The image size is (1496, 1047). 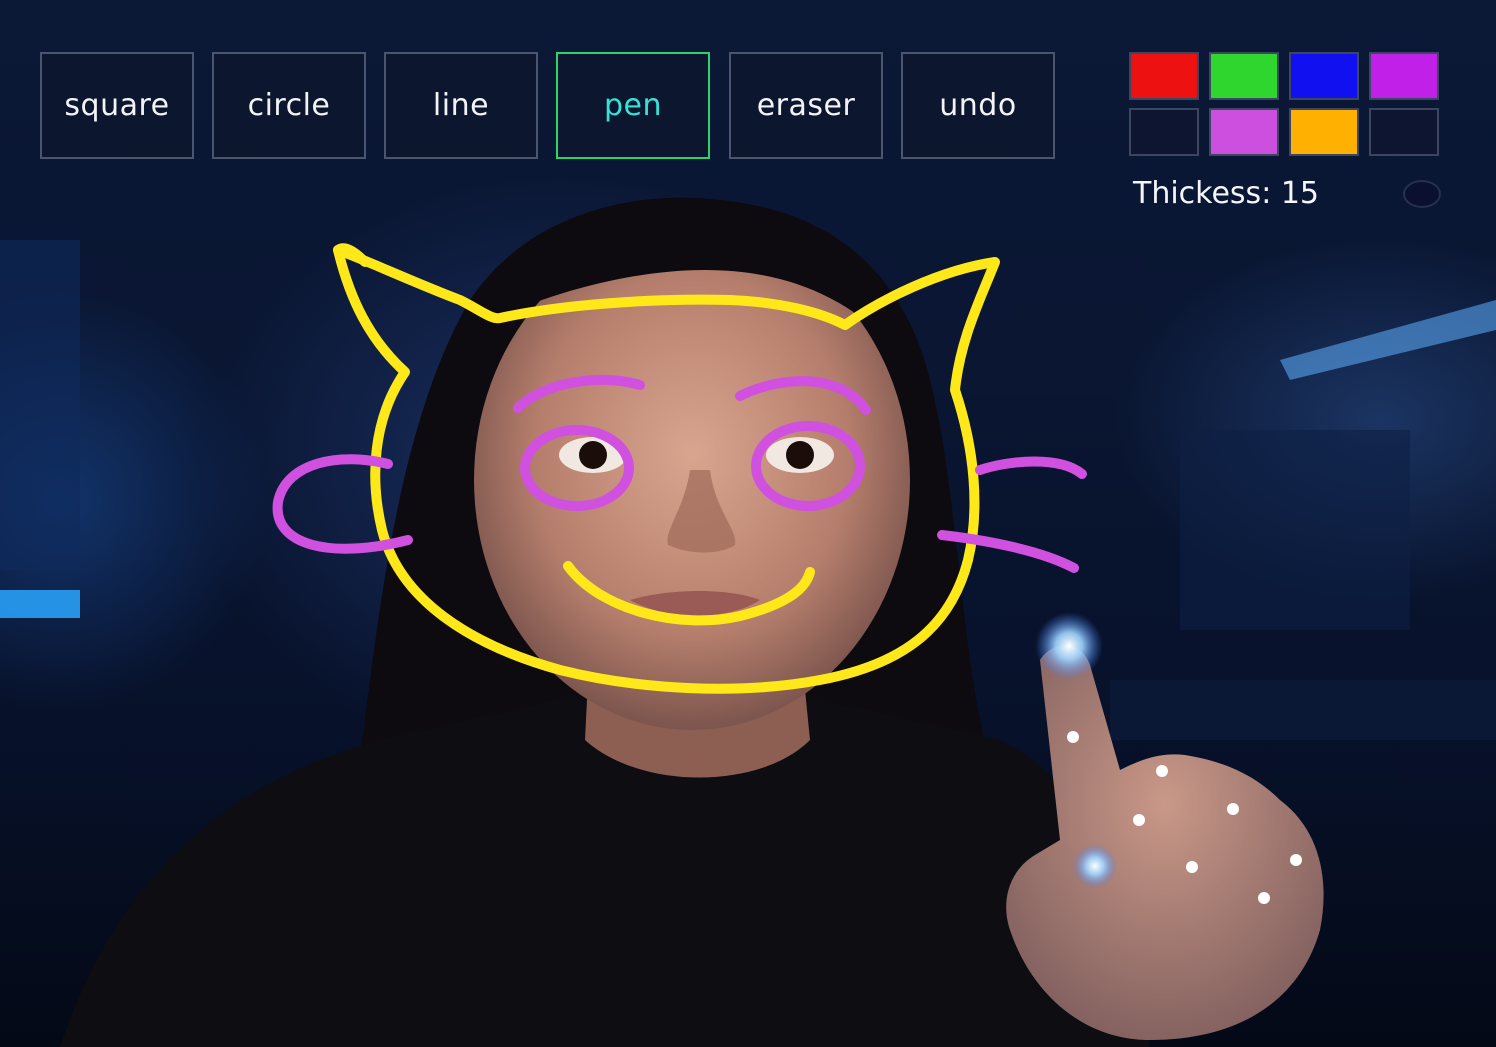 I want to click on pen-tool-button: pen, so click(x=633, y=105).